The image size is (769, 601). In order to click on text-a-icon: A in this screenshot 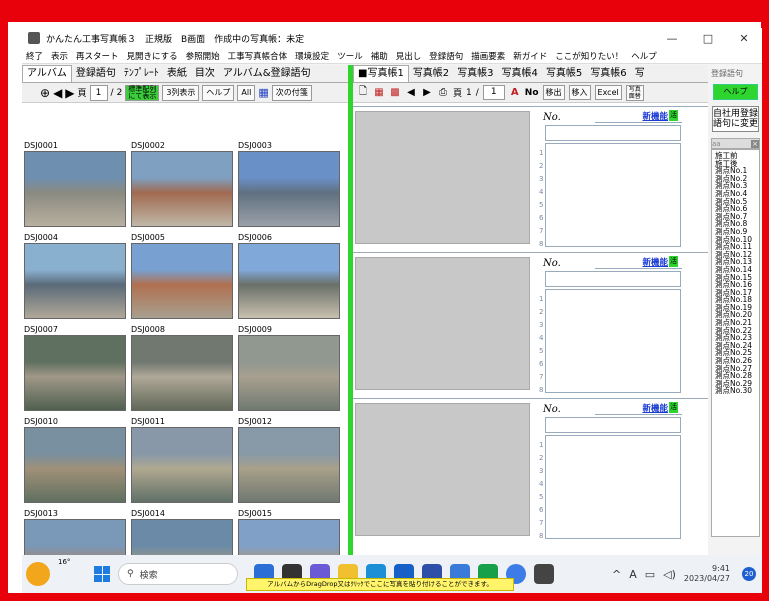, I will do `click(515, 93)`.